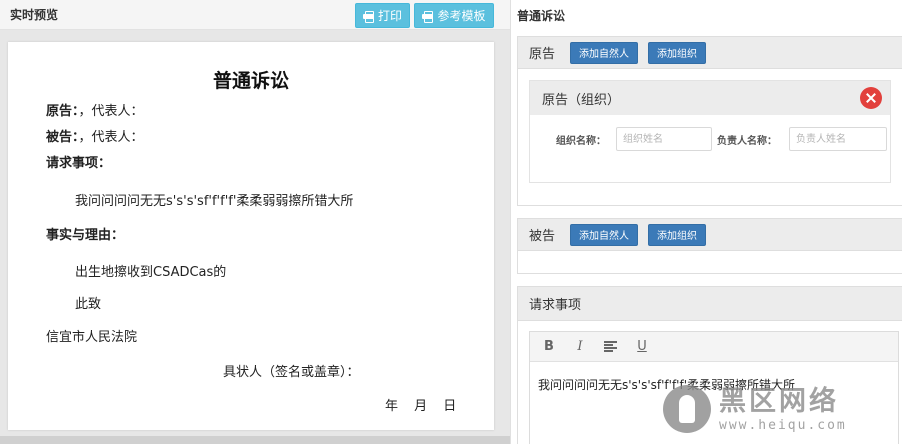 The width and height of the screenshot is (902, 444). I want to click on document-defendant-label: 被告：, so click(62, 137).